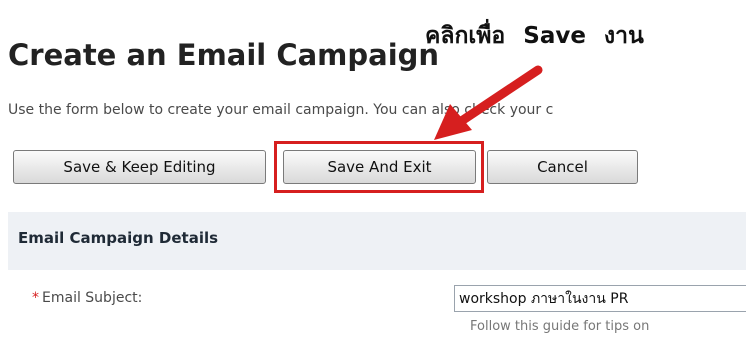 This screenshot has width=746, height=339. I want to click on section-title: Email Campaign Details, so click(118, 238).